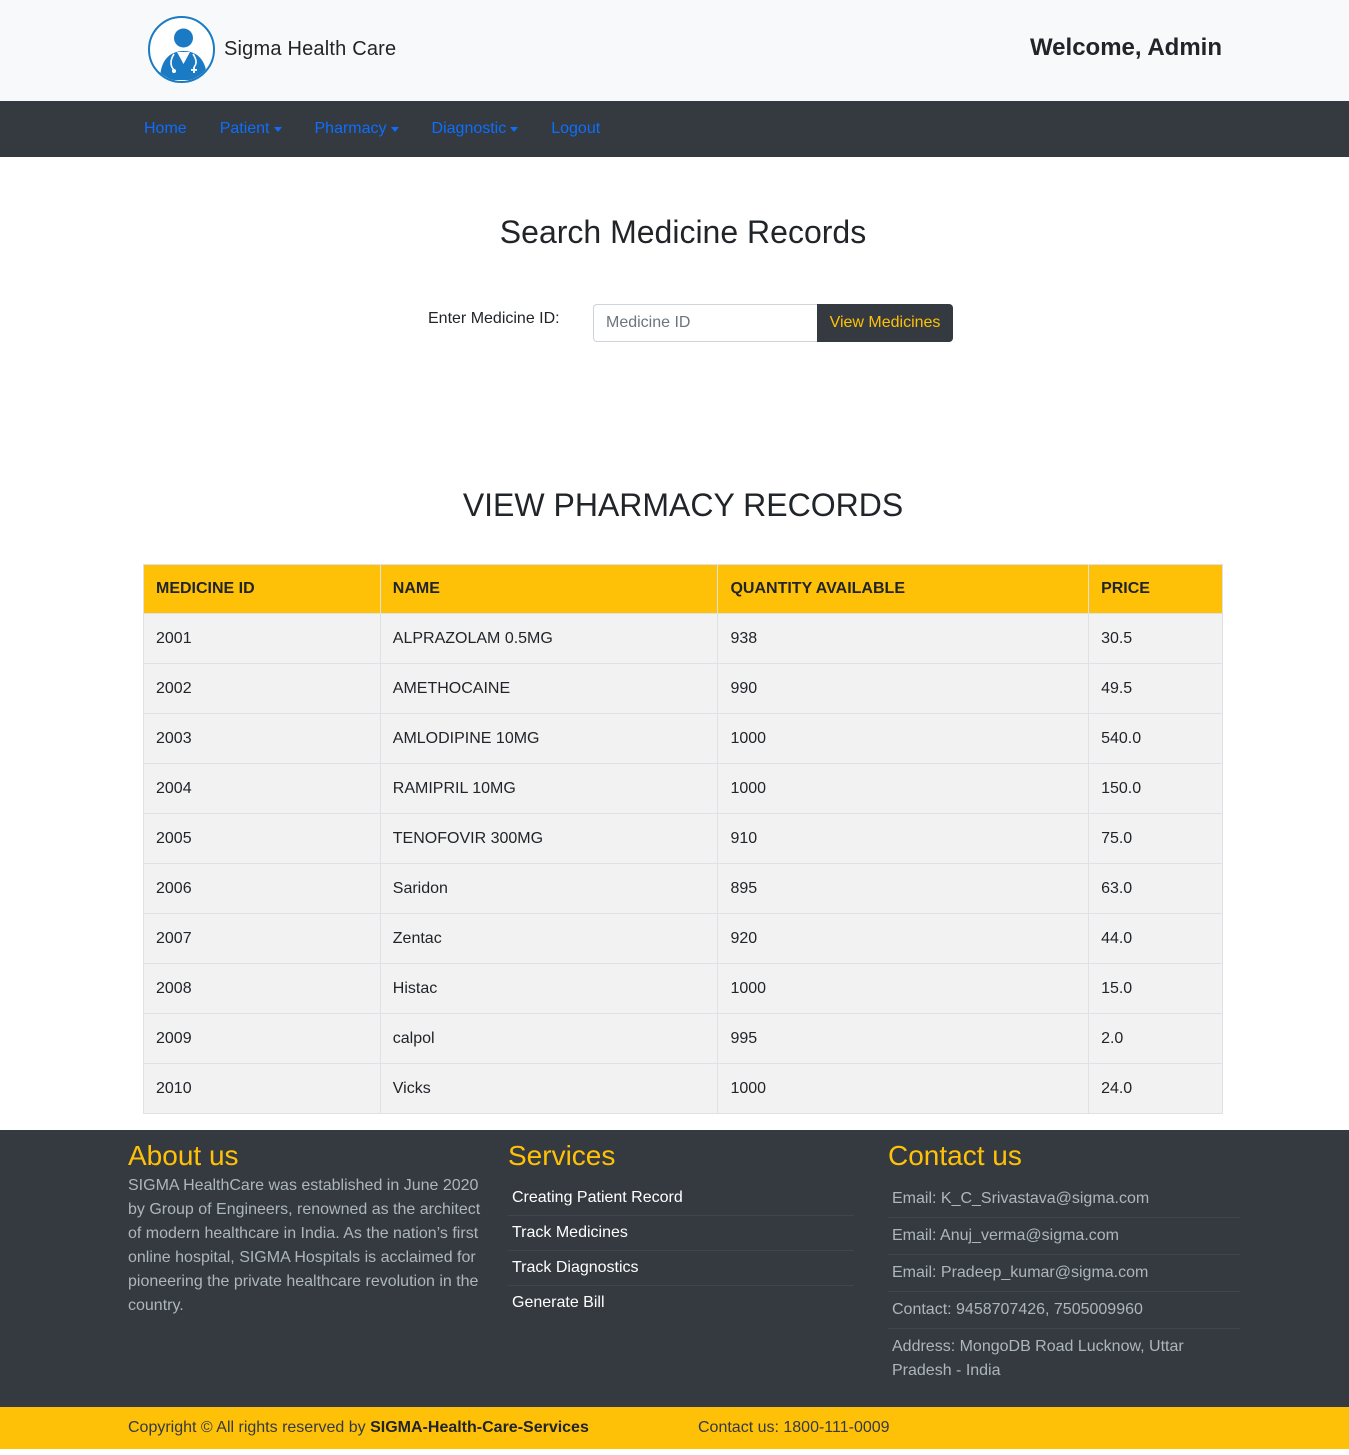 The width and height of the screenshot is (1349, 1455). I want to click on table-row: 2003 AMLODIPINE 10MG 1000 540.0, so click(683, 738).